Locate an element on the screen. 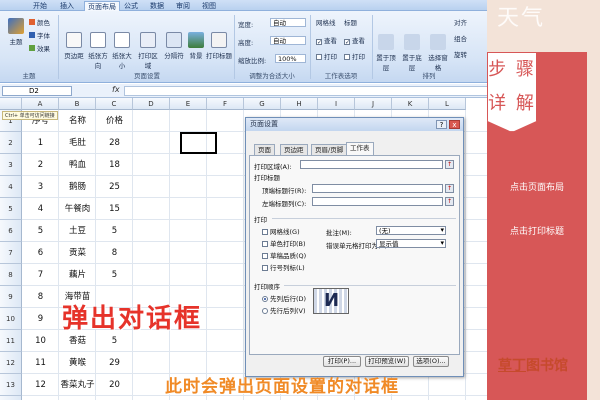  close-button: x is located at coordinates (454, 124).